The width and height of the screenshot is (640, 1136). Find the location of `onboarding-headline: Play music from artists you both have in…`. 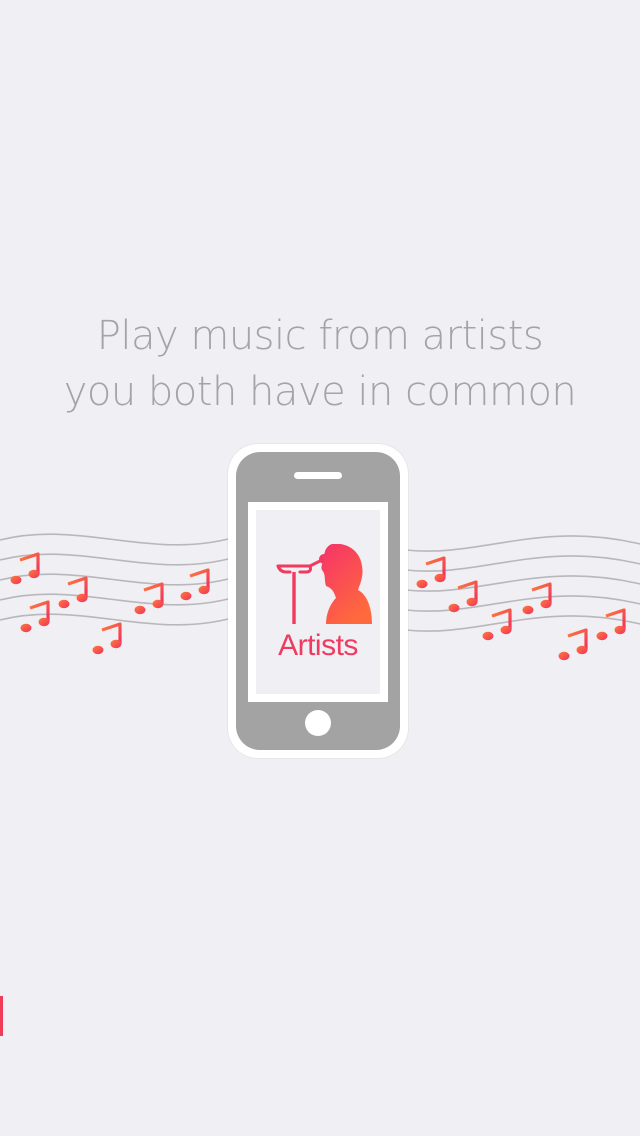

onboarding-headline: Play music from artists you both have in… is located at coordinates (320, 364).